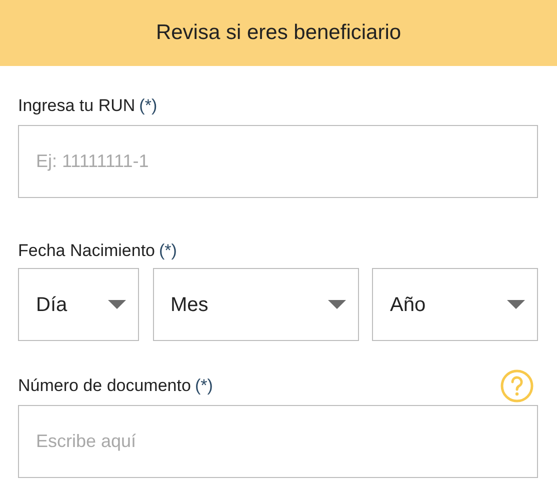 Image resolution: width=557 pixels, height=480 pixels. What do you see at coordinates (278, 161) in the screenshot?
I see `input-field: Ej: 11111111-1` at bounding box center [278, 161].